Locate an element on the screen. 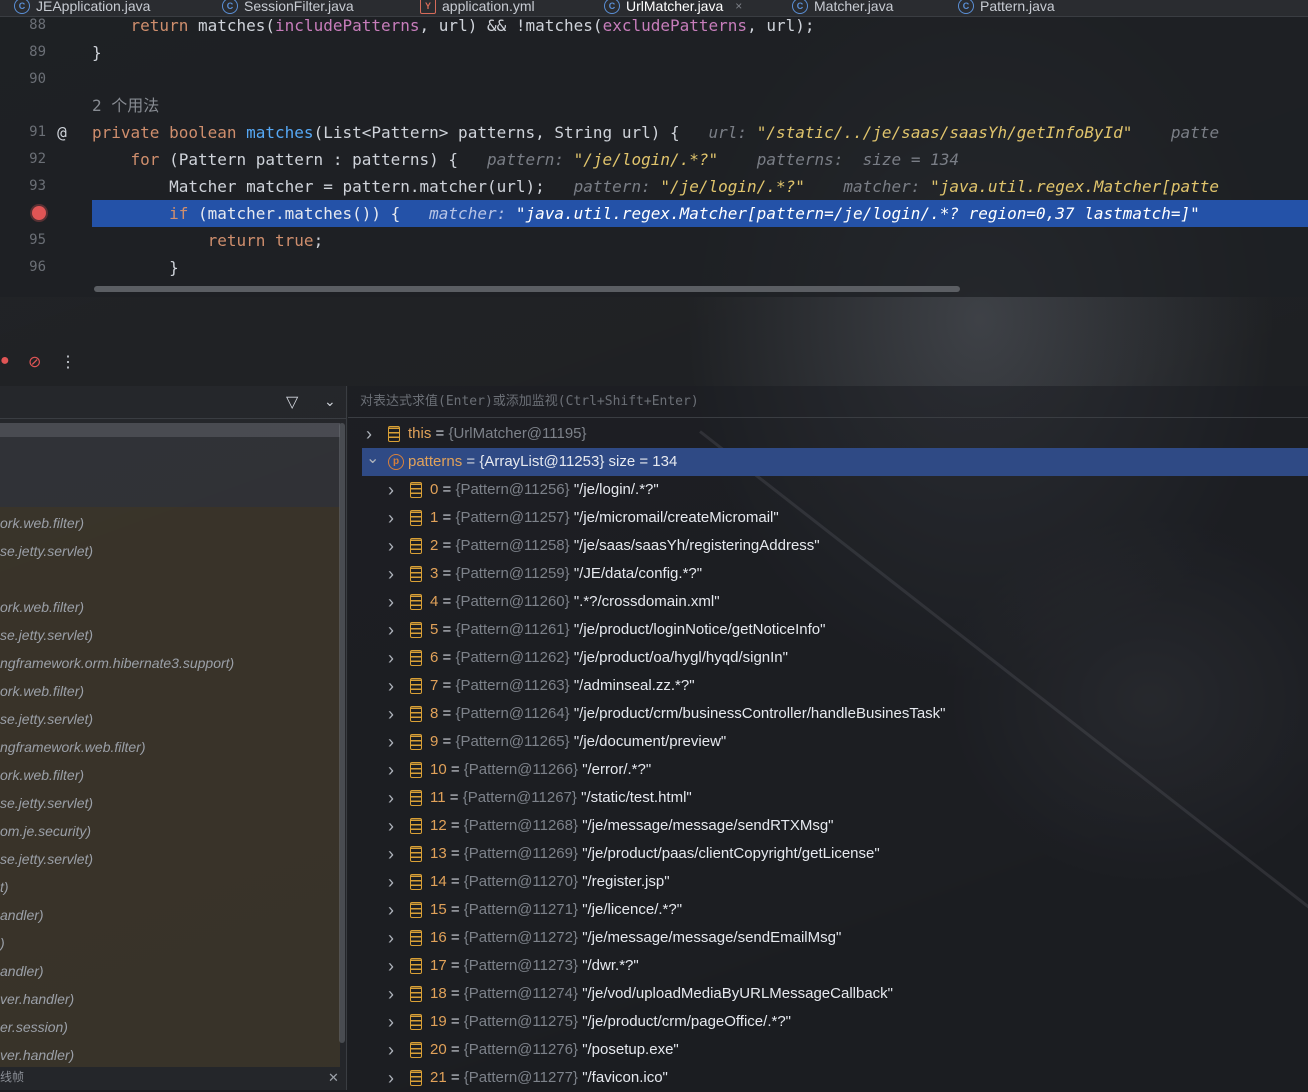 This screenshot has height=1092, width=1308. code-token: } is located at coordinates (97, 52).